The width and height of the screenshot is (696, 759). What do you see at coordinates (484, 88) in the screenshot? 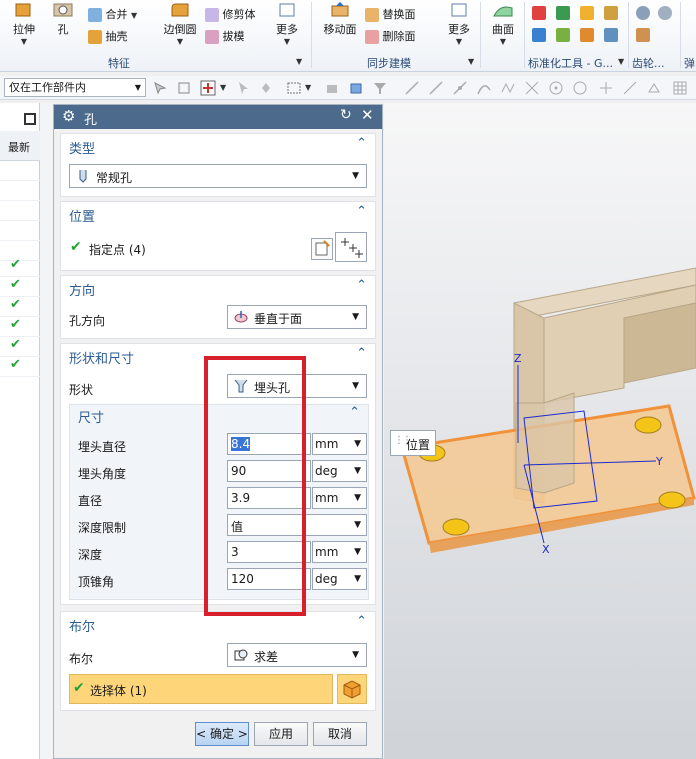
I see `snap-curve-icon` at bounding box center [484, 88].